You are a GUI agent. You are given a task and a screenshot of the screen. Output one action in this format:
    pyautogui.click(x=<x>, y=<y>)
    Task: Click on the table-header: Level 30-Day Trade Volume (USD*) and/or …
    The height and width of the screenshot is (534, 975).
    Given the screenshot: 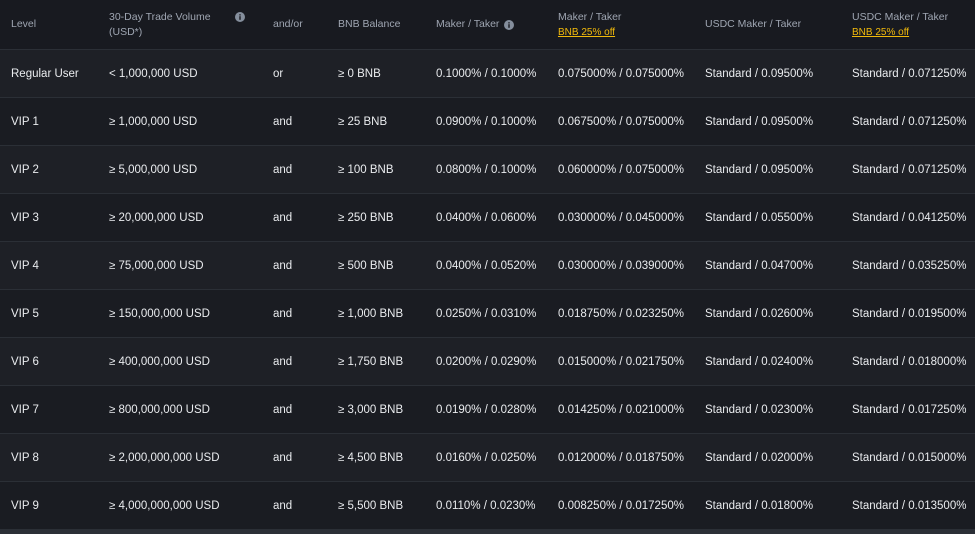 What is the action you would take?
    pyautogui.click(x=487, y=24)
    